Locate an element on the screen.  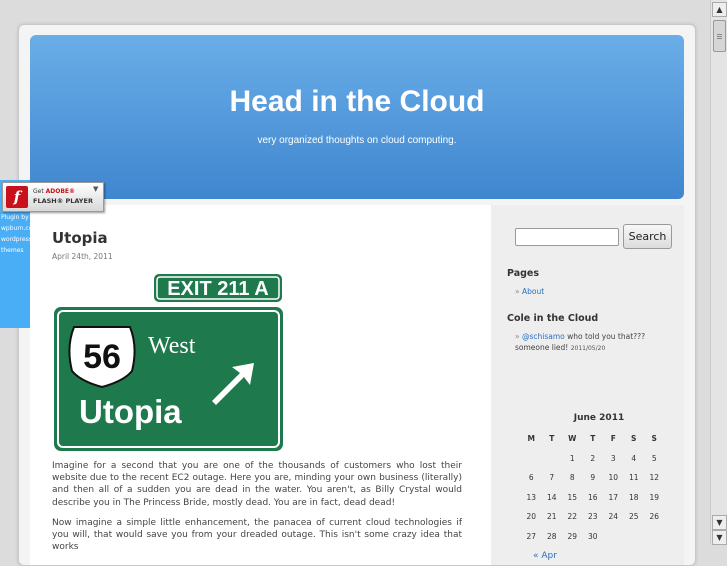
calendar-day: 5 is located at coordinates (654, 458).